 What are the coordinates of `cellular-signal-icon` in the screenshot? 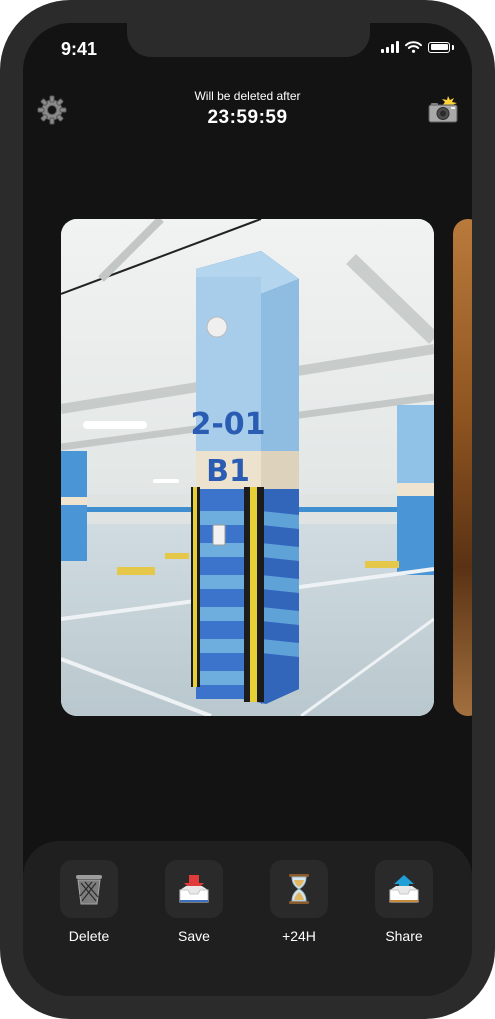 It's located at (390, 47).